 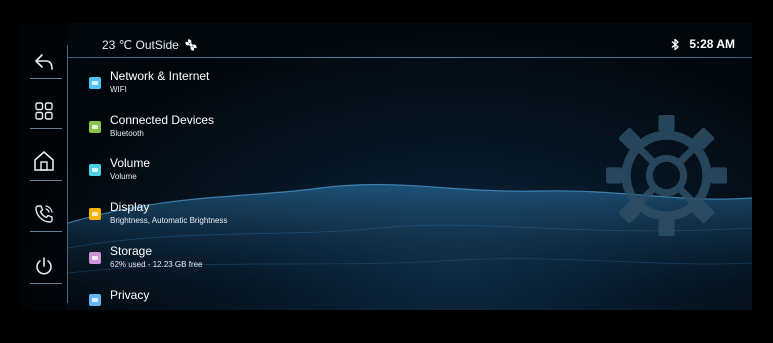 What do you see at coordinates (239, 299) in the screenshot?
I see `menu-item-privacy: Privacy` at bounding box center [239, 299].